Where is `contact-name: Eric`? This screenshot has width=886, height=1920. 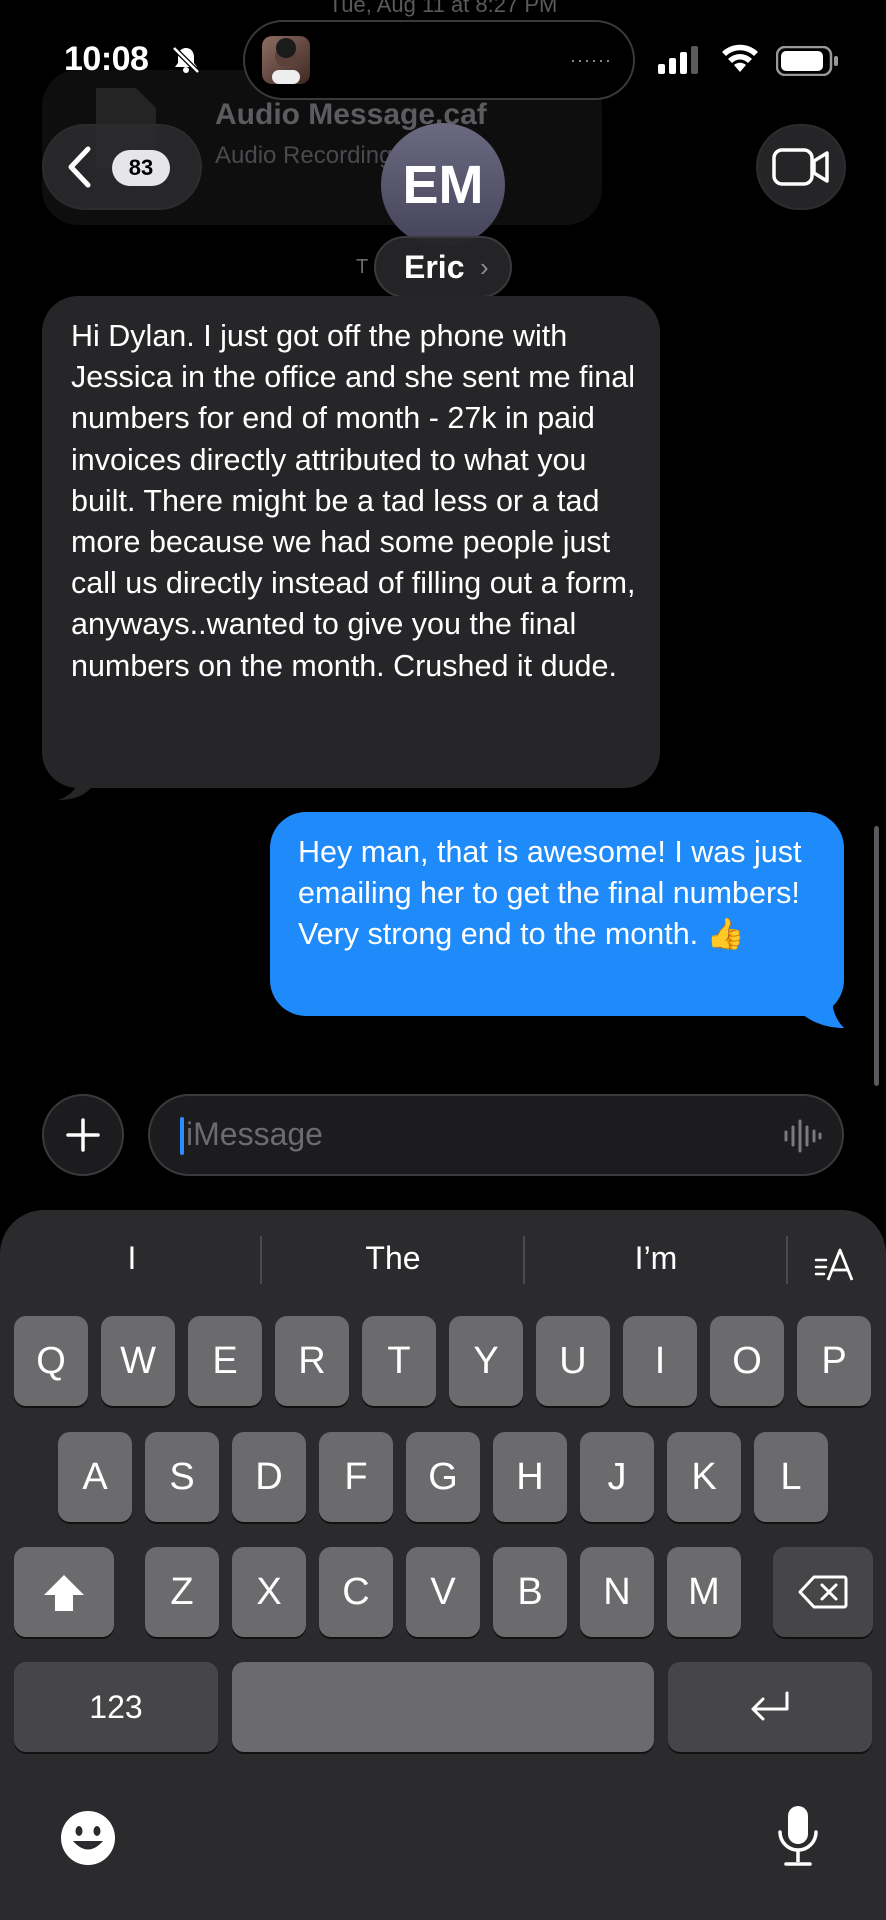
contact-name: Eric is located at coordinates (434, 267).